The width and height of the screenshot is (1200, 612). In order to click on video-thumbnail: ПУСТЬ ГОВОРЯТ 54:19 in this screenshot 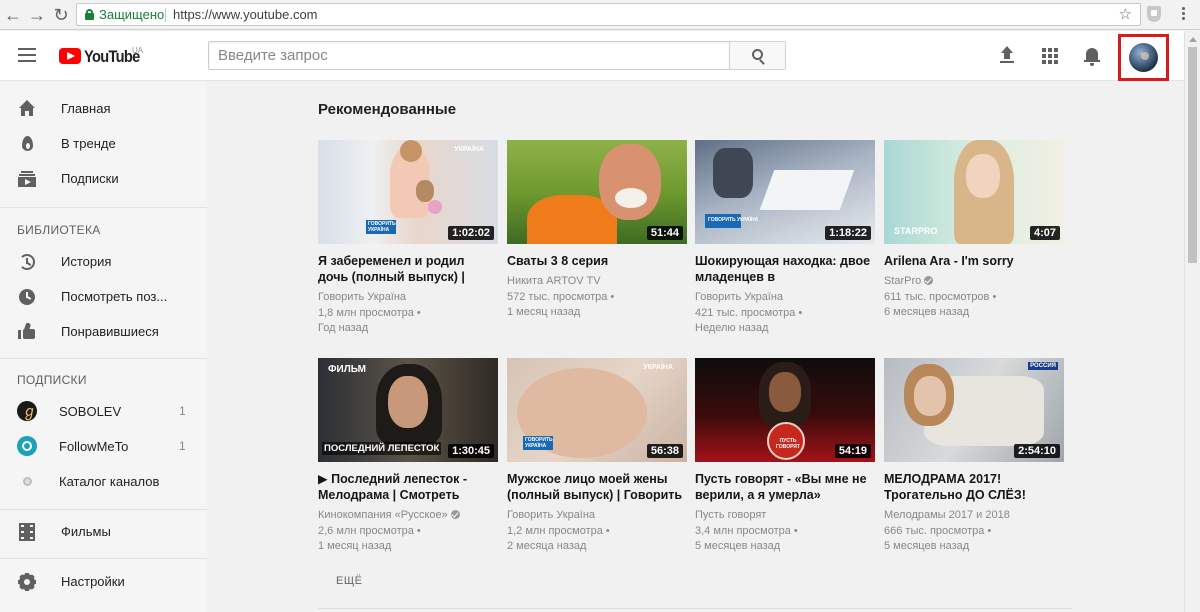, I will do `click(785, 410)`.